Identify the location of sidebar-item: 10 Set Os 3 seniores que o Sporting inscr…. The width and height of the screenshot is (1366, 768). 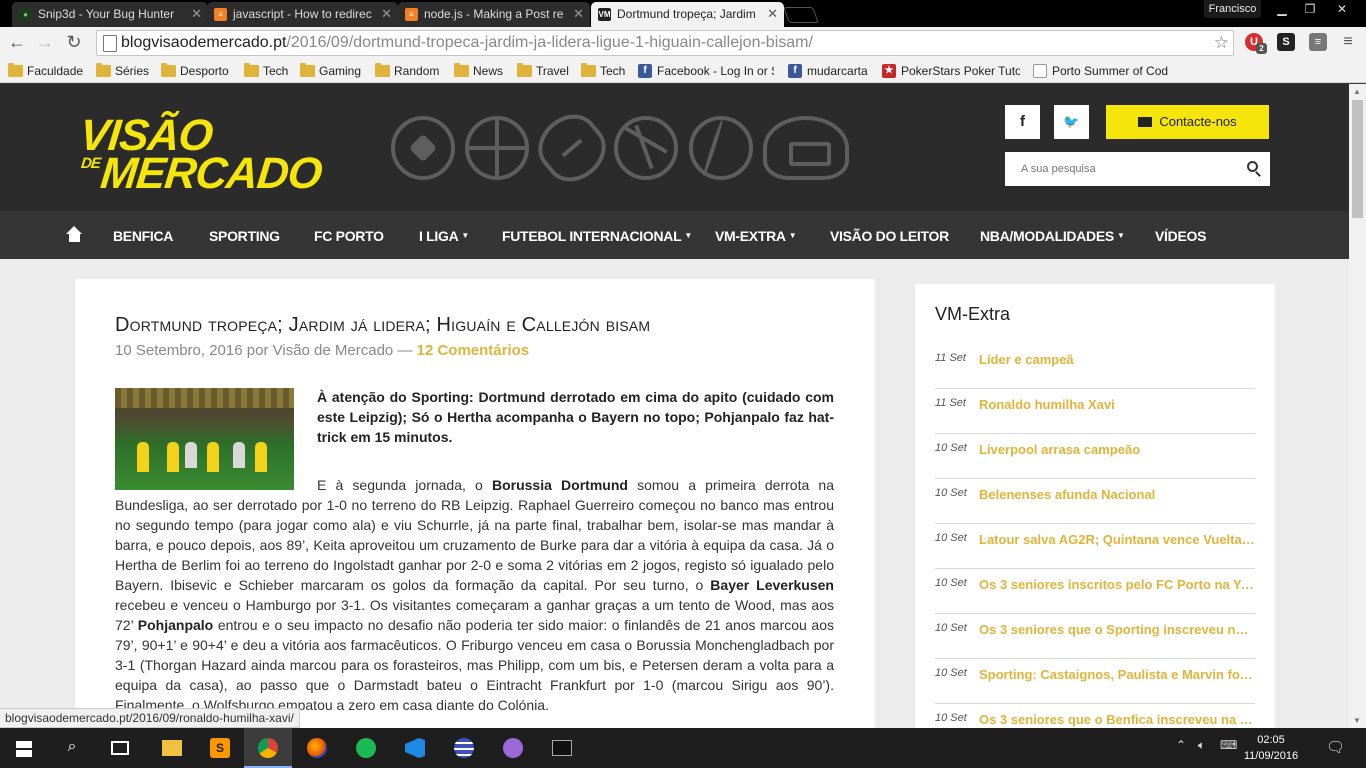
(1095, 636).